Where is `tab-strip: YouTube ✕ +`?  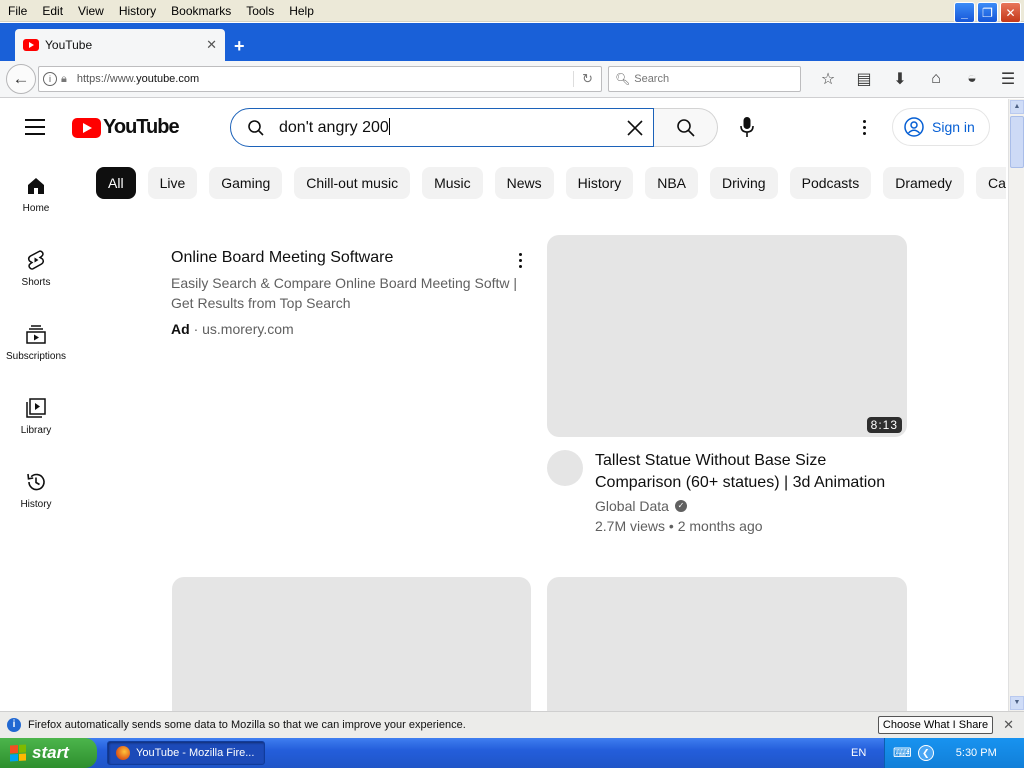
tab-strip: YouTube ✕ + is located at coordinates (512, 42).